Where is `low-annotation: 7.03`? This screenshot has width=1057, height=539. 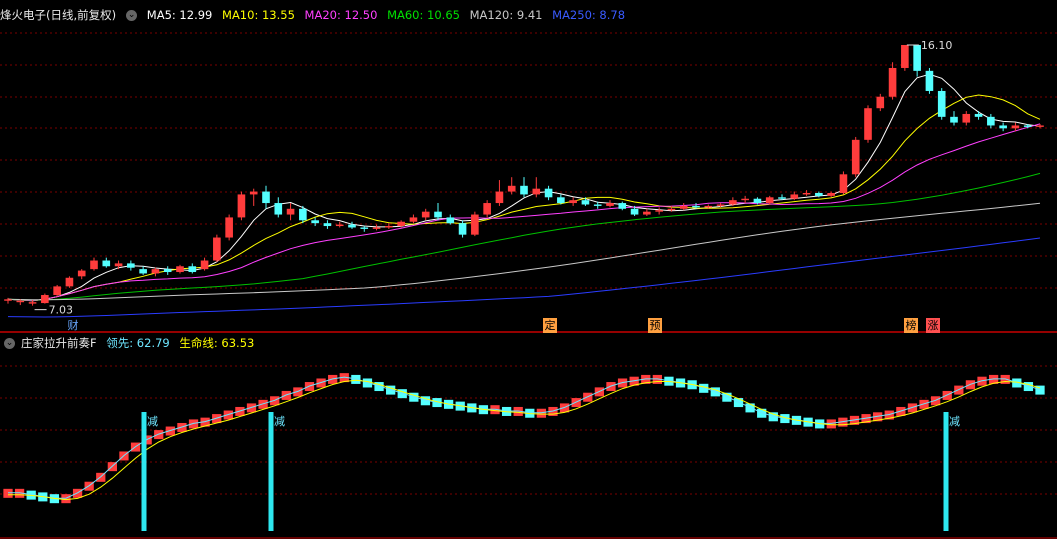 low-annotation: 7.03 is located at coordinates (61, 310).